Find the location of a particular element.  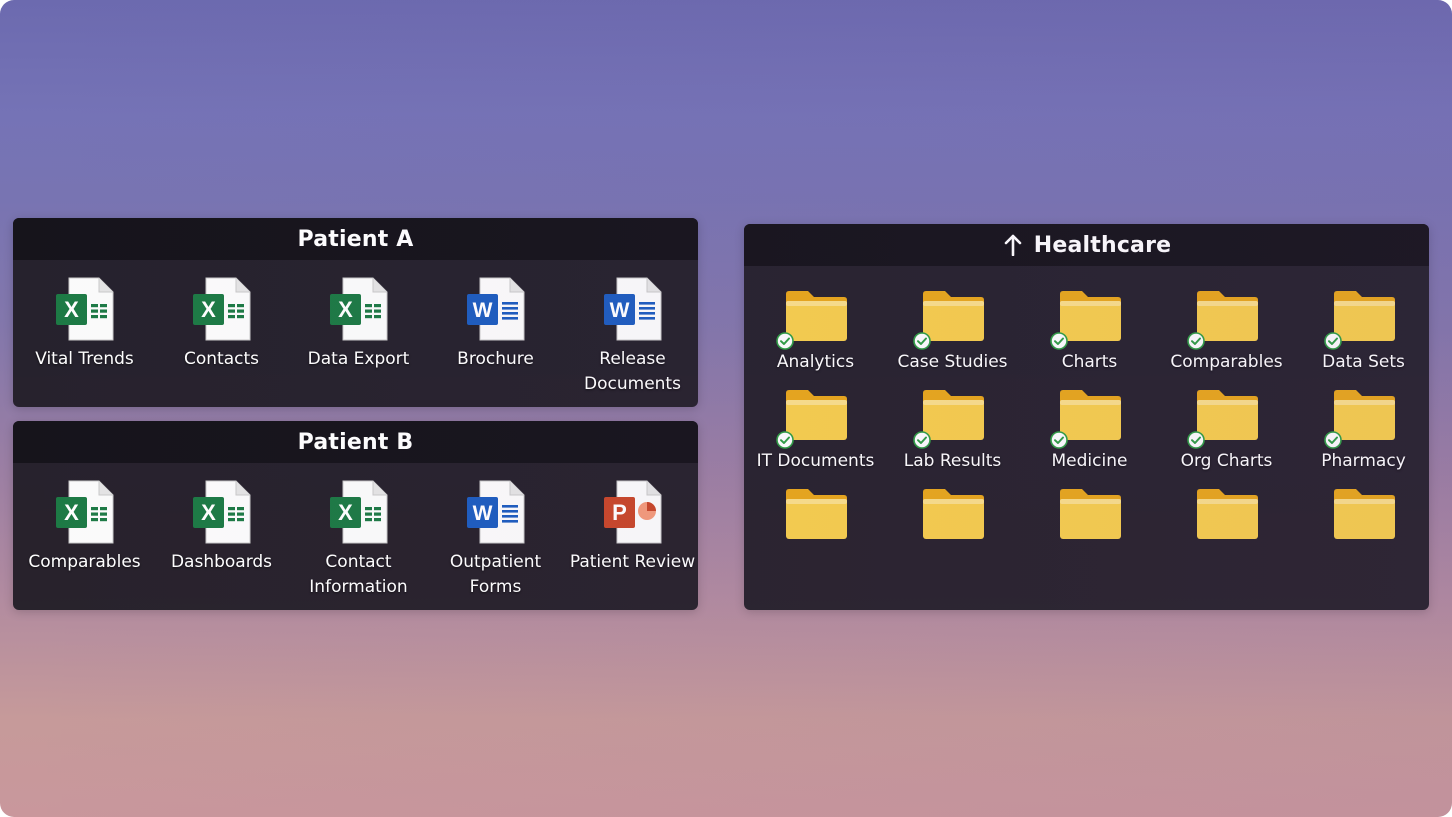

desktop-item-dashboards: X Dashboards is located at coordinates (221, 540).